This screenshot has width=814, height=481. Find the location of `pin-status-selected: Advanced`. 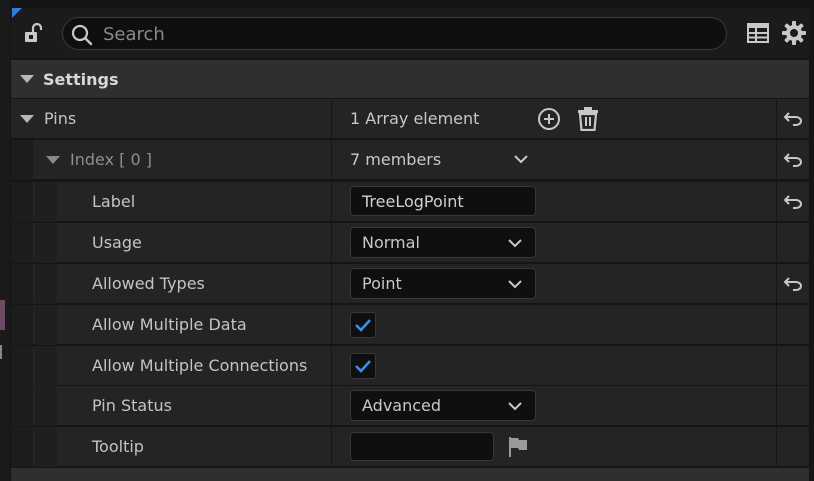

pin-status-selected: Advanced is located at coordinates (402, 405).